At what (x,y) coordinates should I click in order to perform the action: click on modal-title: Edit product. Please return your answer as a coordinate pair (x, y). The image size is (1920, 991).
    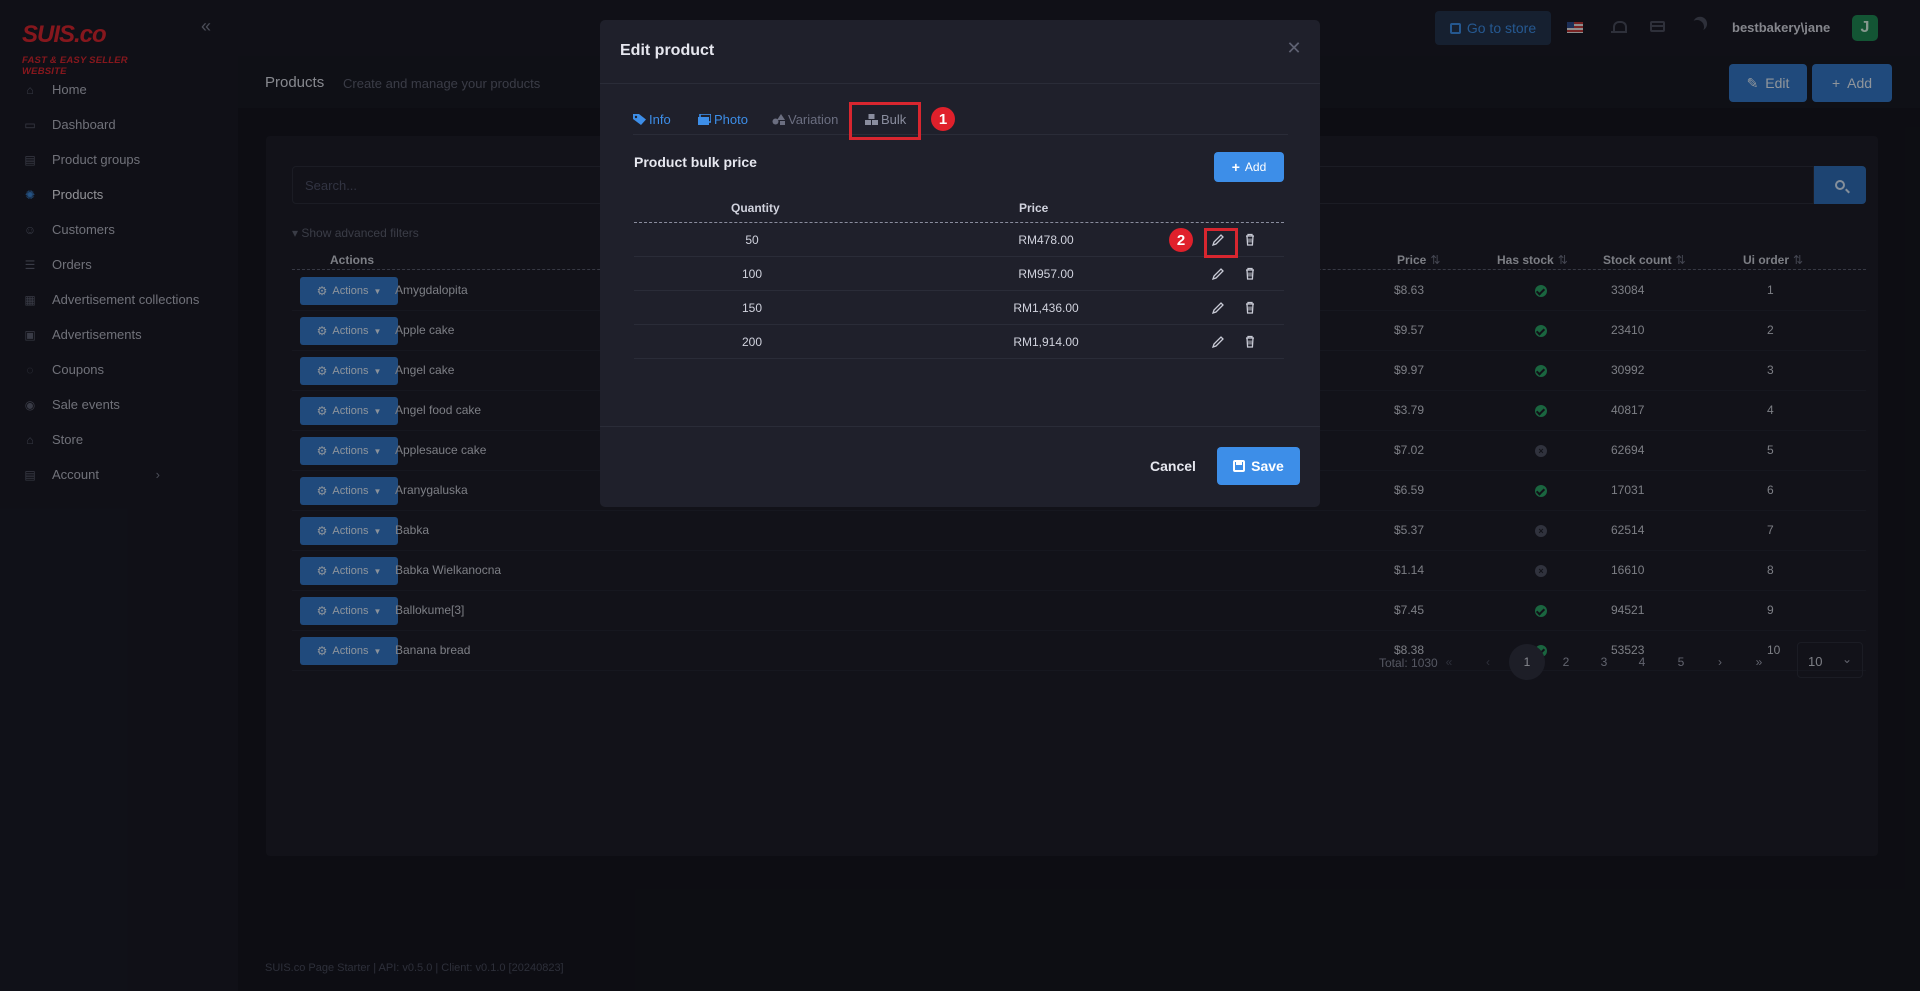
    Looking at the image, I should click on (667, 50).